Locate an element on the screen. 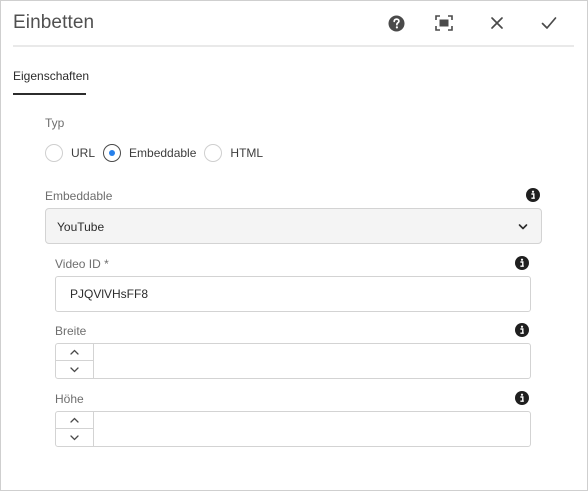 The height and width of the screenshot is (491, 588). radio-embeddable: Embeddable is located at coordinates (149, 153).